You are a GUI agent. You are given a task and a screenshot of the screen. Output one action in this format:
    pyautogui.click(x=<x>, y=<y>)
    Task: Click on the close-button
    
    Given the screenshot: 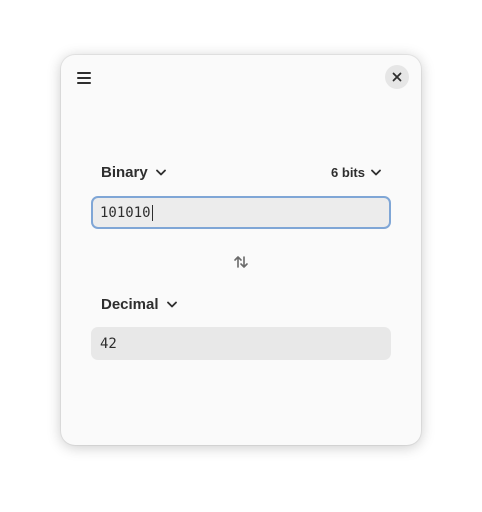 What is the action you would take?
    pyautogui.click(x=397, y=77)
    